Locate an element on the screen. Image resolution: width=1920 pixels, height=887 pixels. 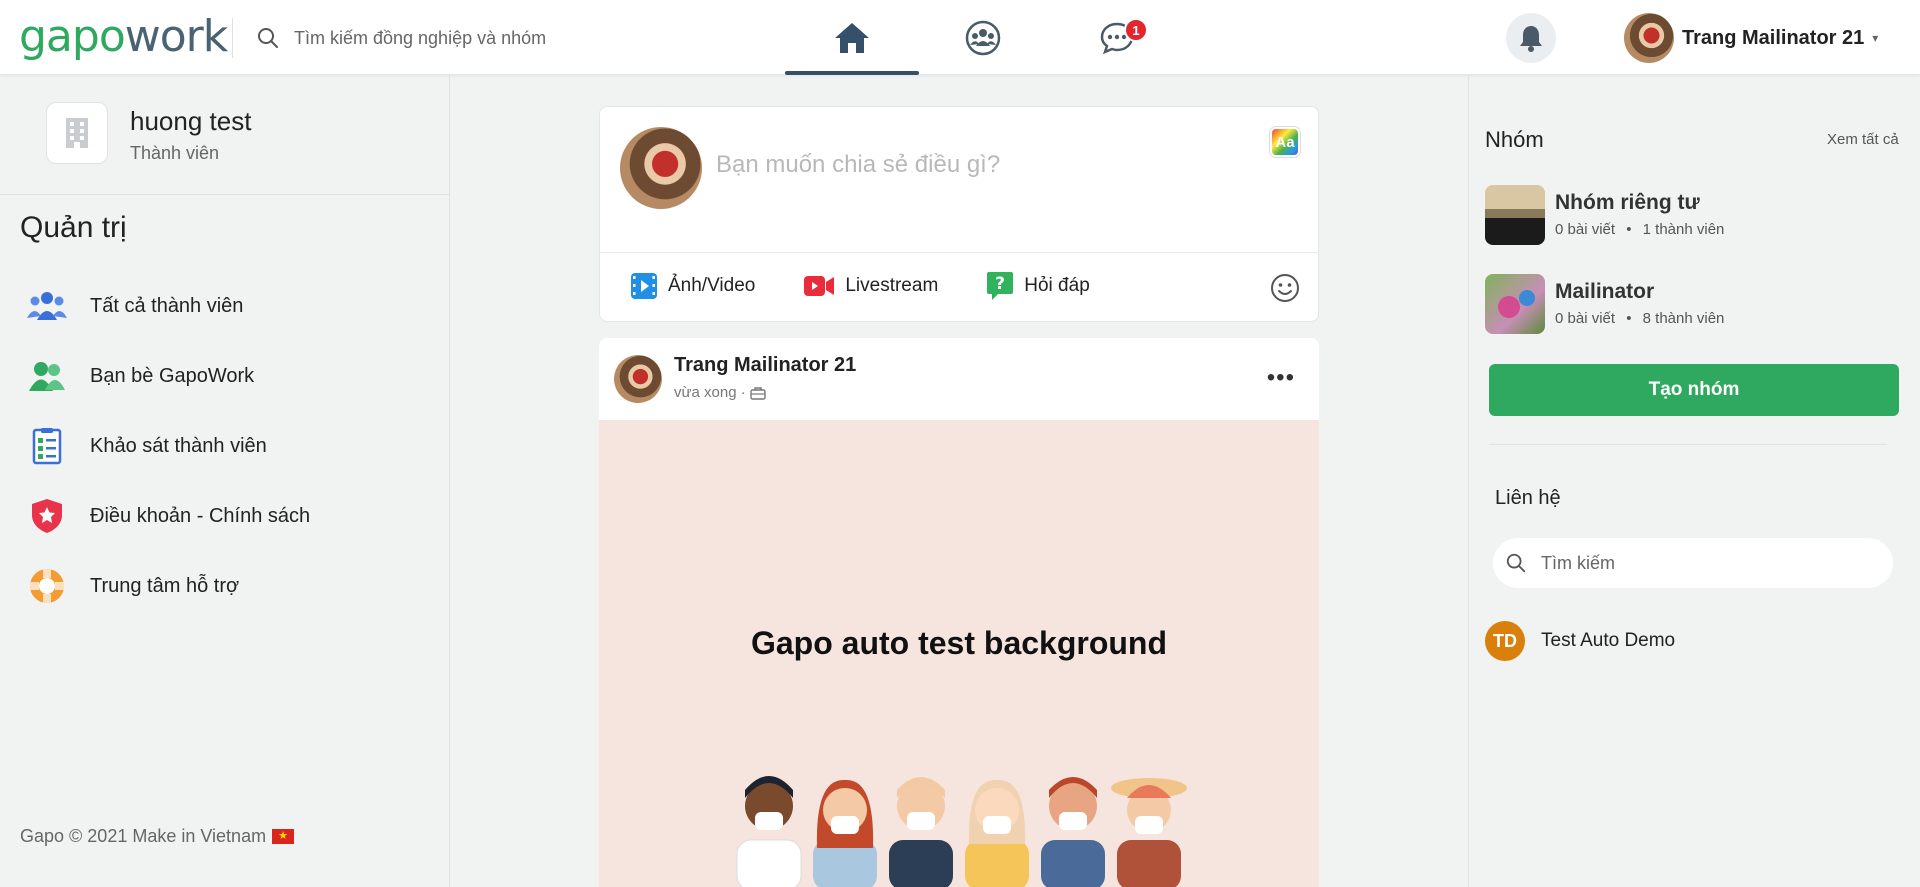
top-bar: gapowork 1 Trang Mailinator 21 ▾ is located at coordinates (960, 37).